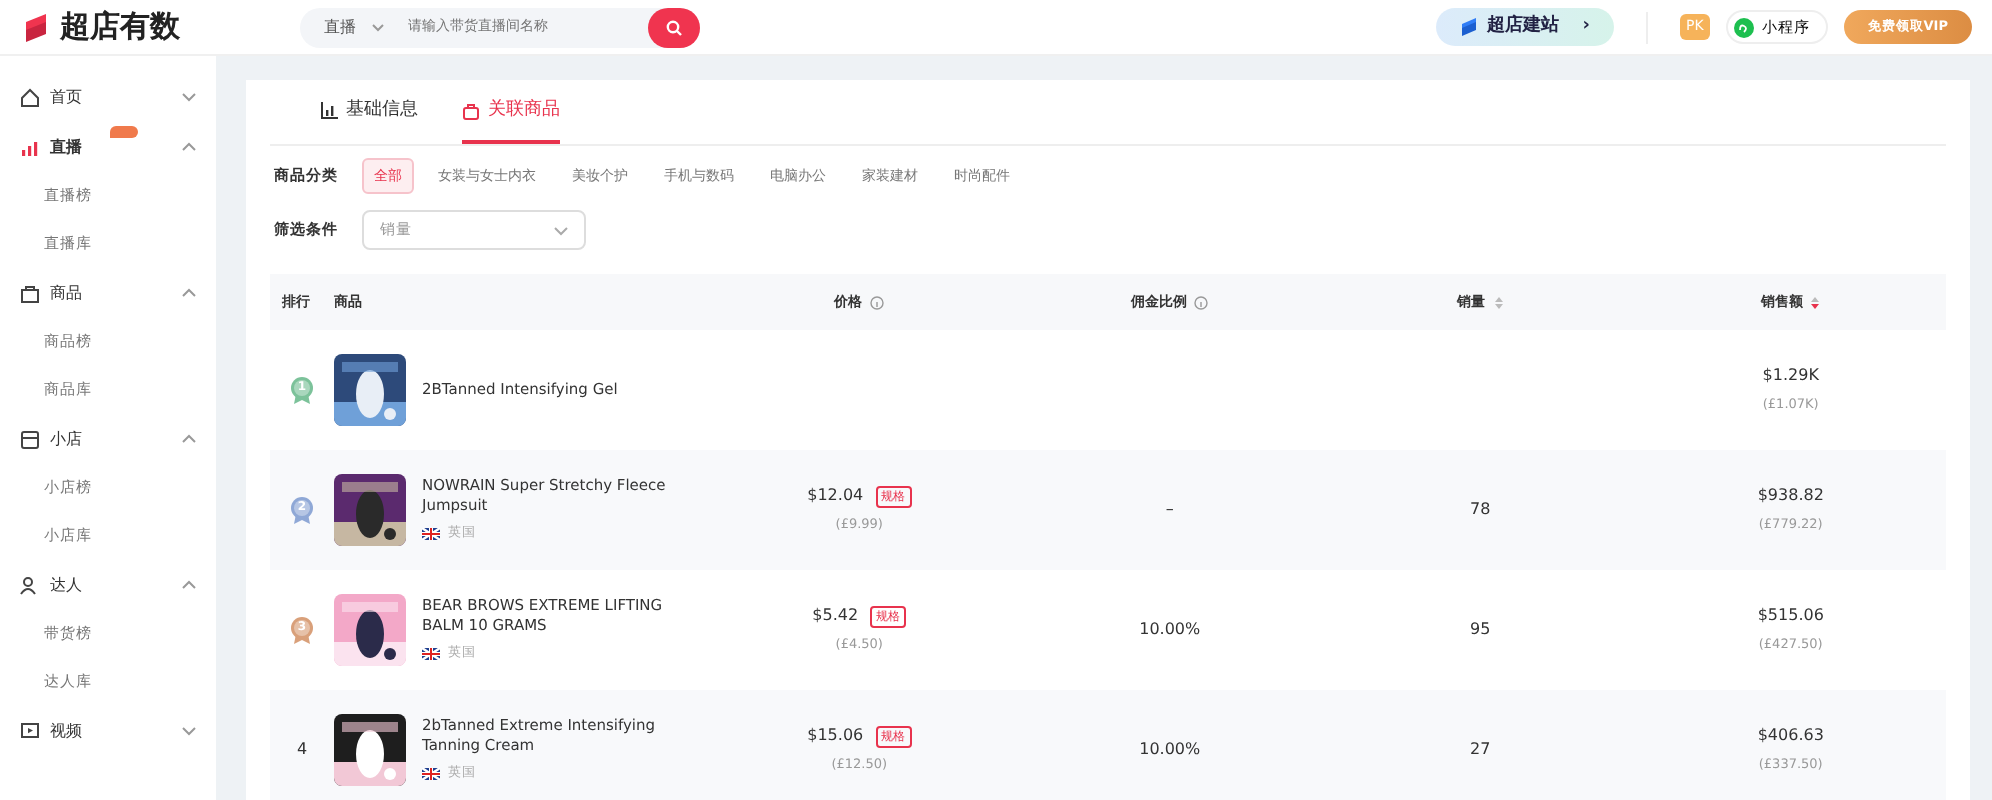 The height and width of the screenshot is (800, 1992). Describe the element at coordinates (1790, 616) in the screenshot. I see `revenue-text: $515.06` at that location.